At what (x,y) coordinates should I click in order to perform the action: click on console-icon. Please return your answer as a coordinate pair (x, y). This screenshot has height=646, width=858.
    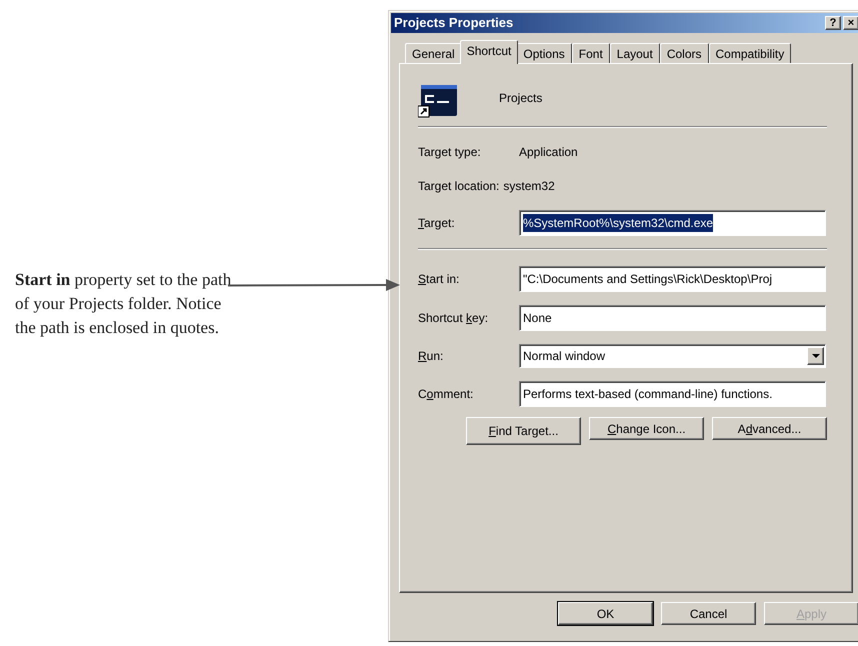
    Looking at the image, I should click on (438, 101).